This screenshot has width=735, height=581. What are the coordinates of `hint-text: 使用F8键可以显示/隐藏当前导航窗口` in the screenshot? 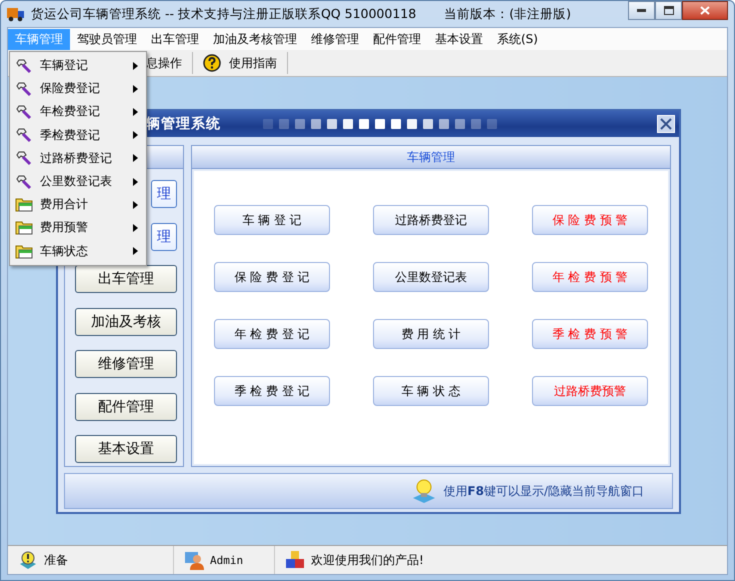 It's located at (543, 491).